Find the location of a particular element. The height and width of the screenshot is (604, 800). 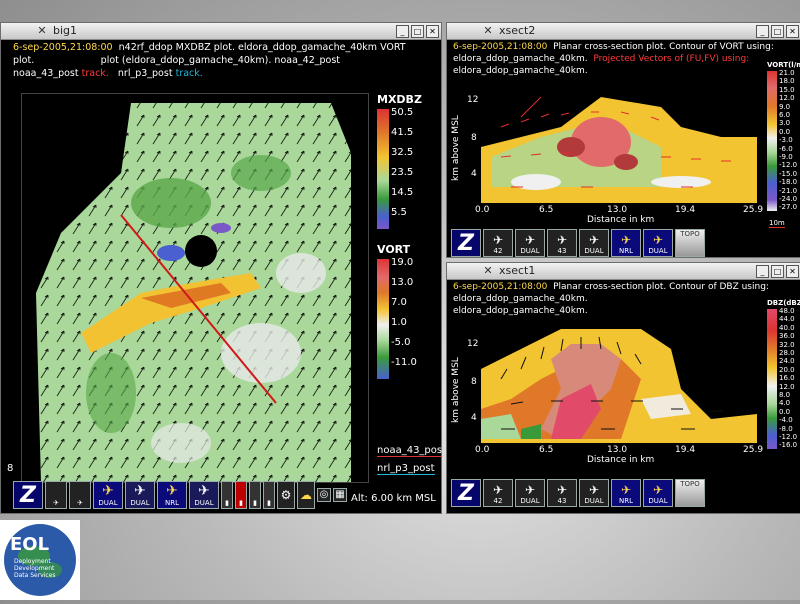

logo-line: Data Services is located at coordinates (35, 575).